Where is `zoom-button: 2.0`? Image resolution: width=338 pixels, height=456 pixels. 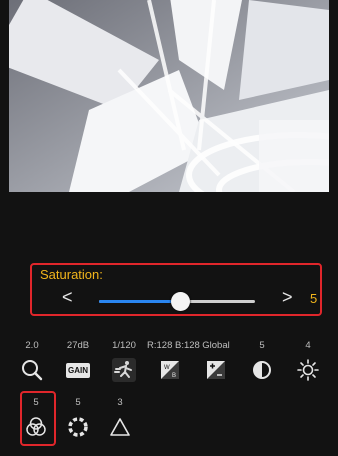
zoom-button: 2.0 is located at coordinates (32, 364).